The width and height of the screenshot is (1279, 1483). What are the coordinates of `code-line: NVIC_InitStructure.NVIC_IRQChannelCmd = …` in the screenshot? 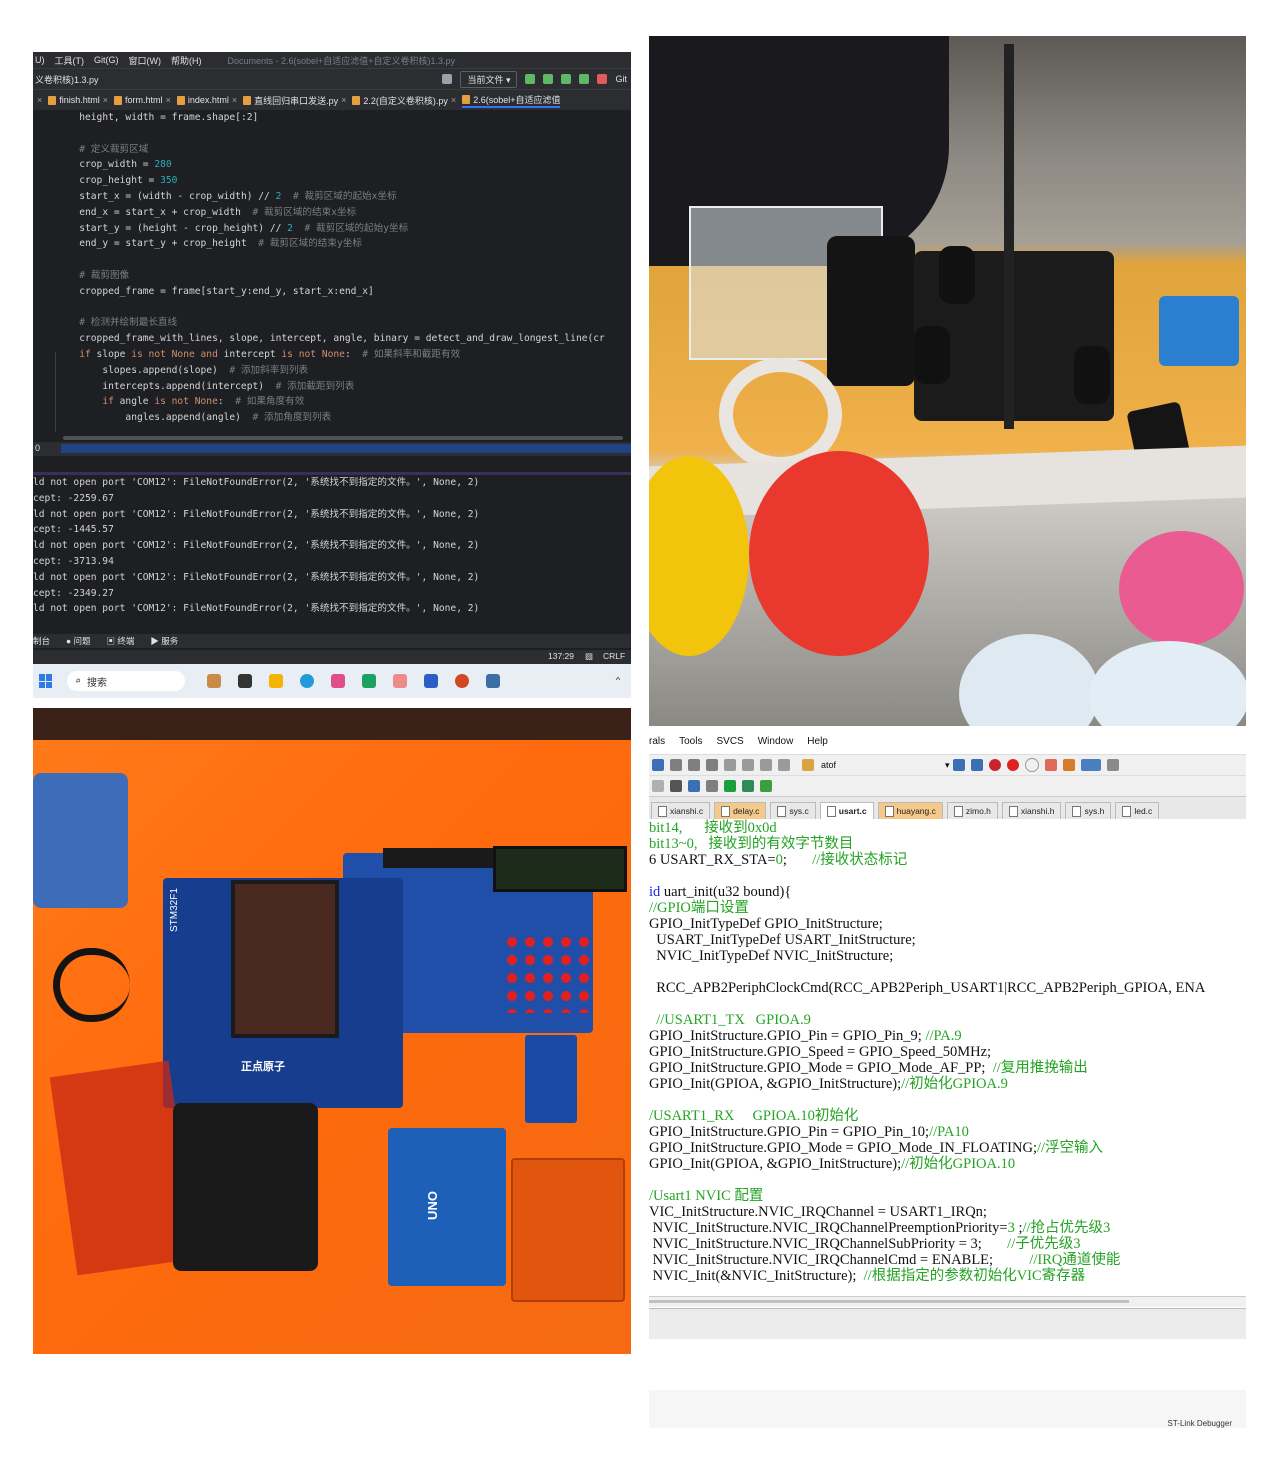 It's located at (947, 1260).